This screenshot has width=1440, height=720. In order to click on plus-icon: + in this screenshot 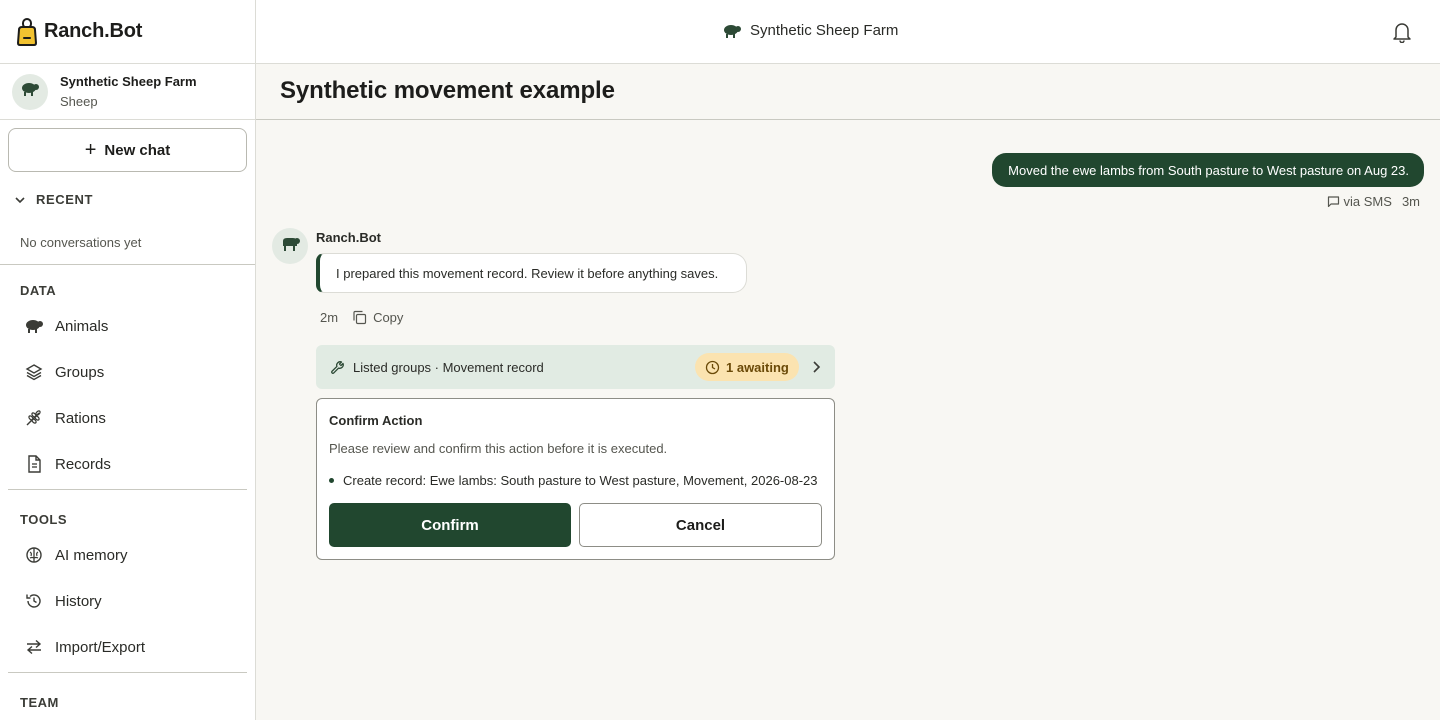, I will do `click(90, 150)`.